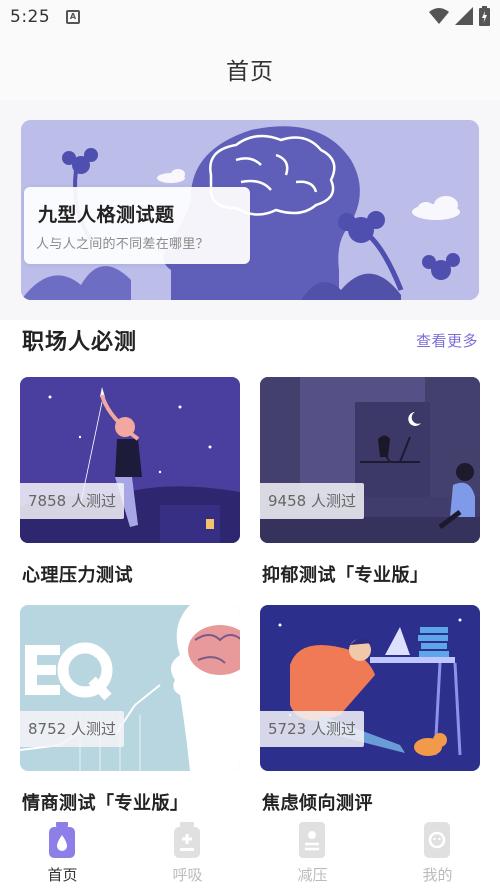  I want to click on nav-label: 首页, so click(62, 875).